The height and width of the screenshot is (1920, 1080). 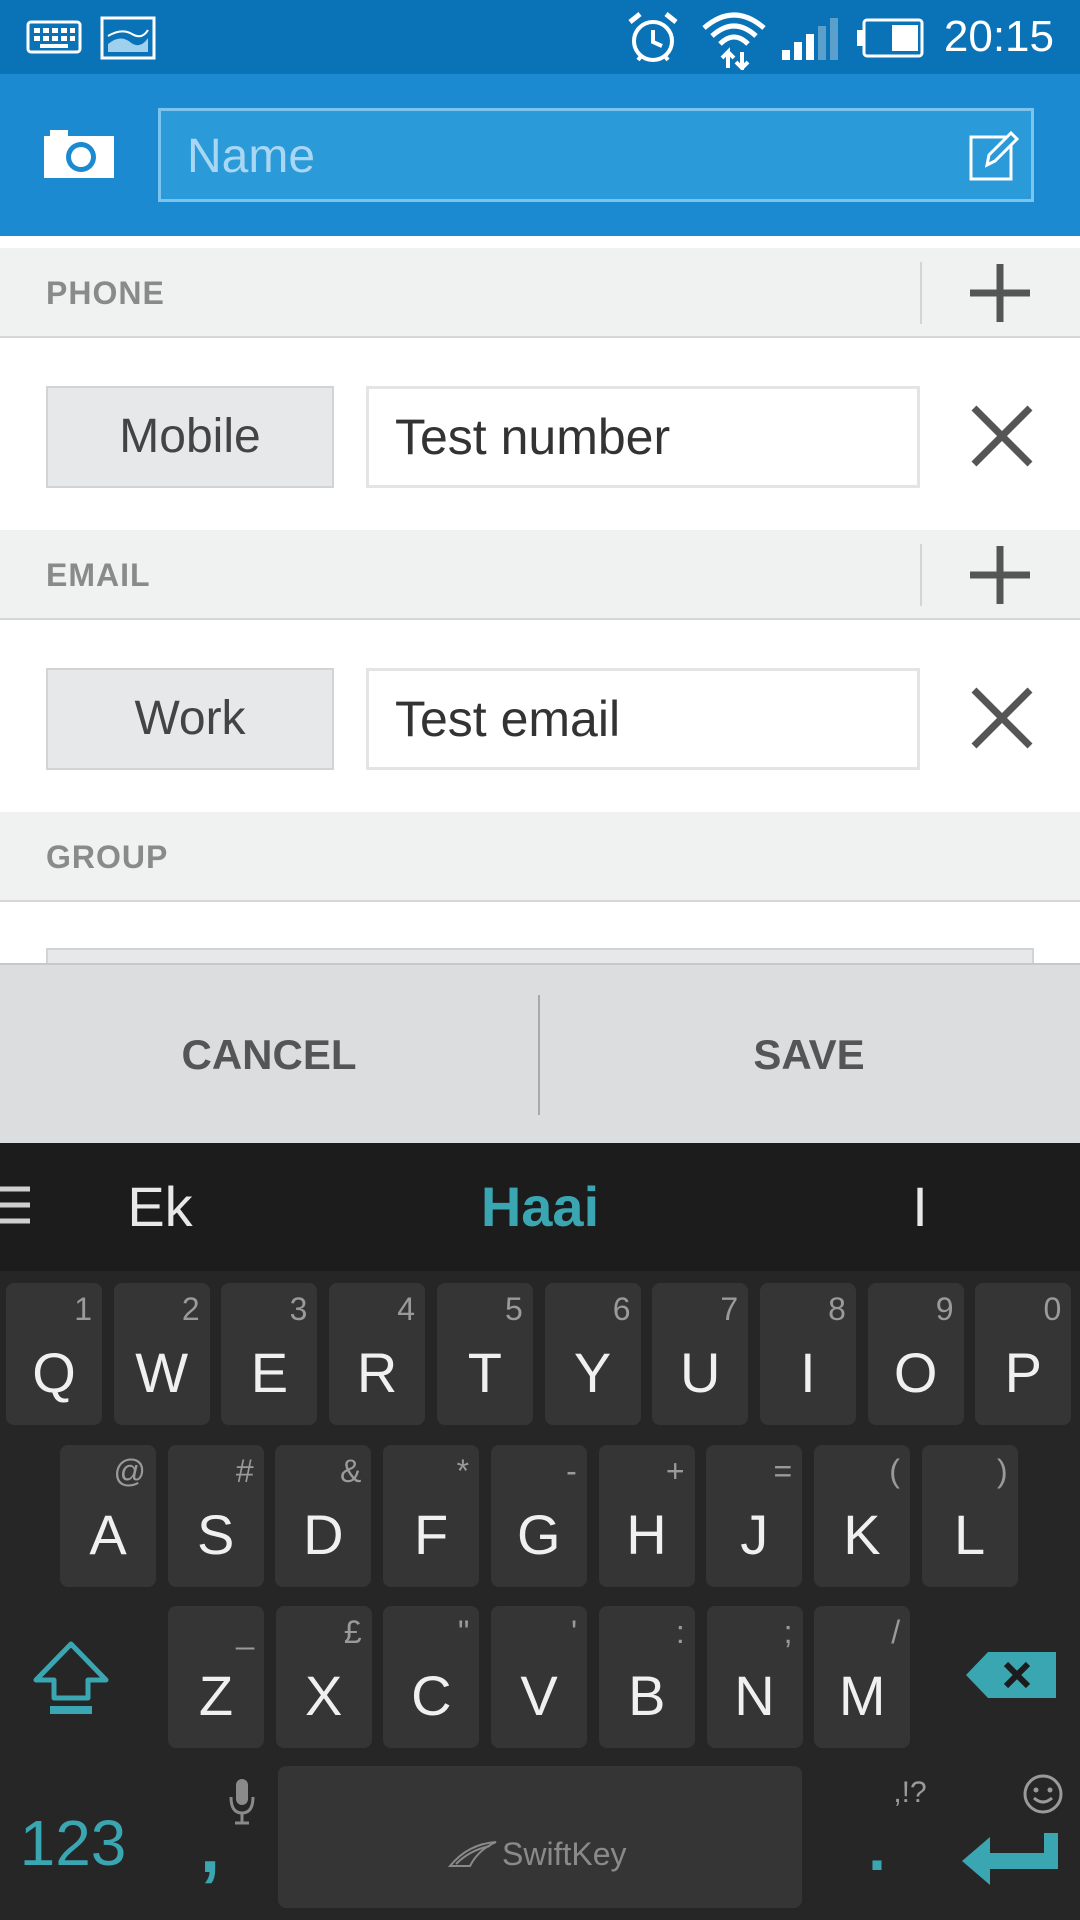 What do you see at coordinates (162, 1372) in the screenshot?
I see `key-label: W` at bounding box center [162, 1372].